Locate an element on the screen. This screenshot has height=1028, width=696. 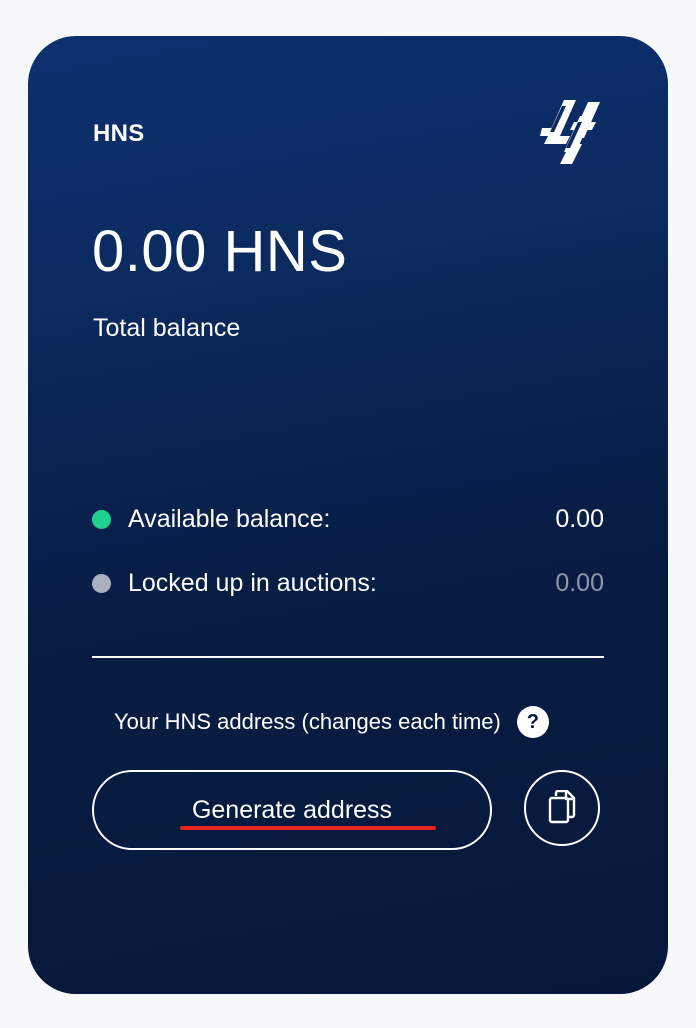
address-caption: Your HNS address (changes each time) is located at coordinates (307, 721).